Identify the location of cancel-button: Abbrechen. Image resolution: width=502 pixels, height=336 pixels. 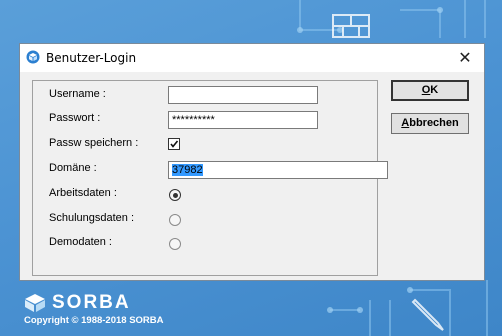
(430, 123).